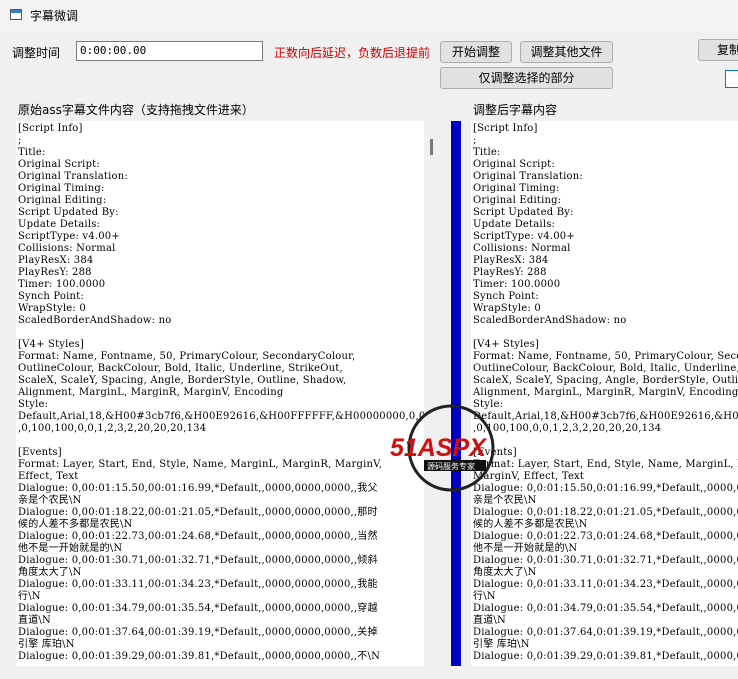 This screenshot has height=679, width=738. What do you see at coordinates (456, 393) in the screenshot?
I see `panel-divider` at bounding box center [456, 393].